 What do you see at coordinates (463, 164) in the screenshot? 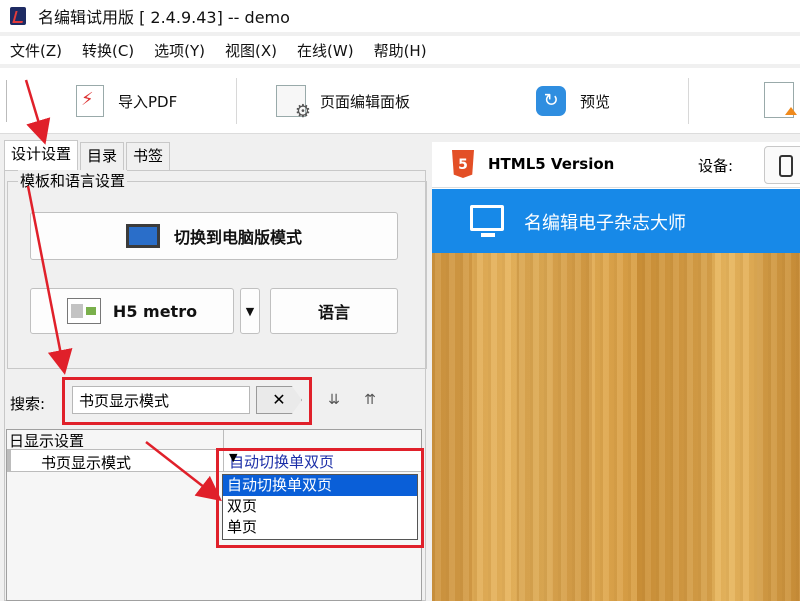
I see `html5-icon: 5` at bounding box center [463, 164].